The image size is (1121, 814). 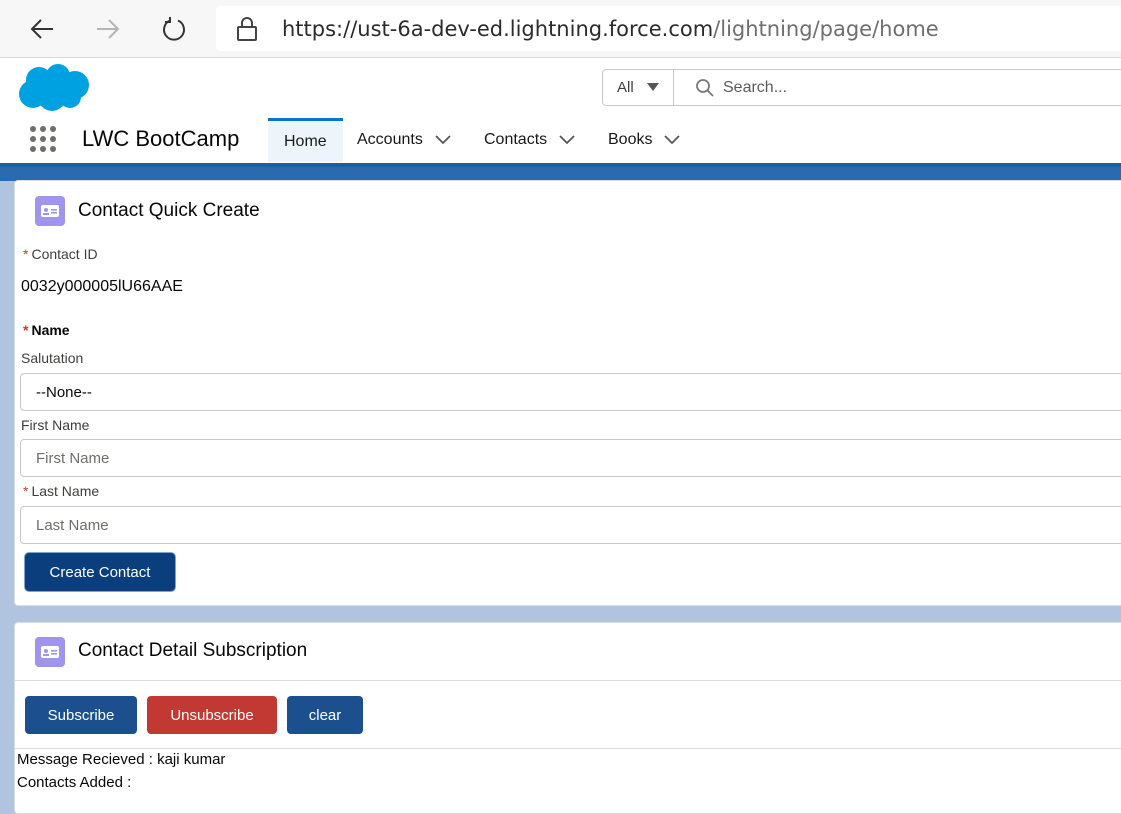 What do you see at coordinates (625, 87) in the screenshot?
I see `search-scope-value: All` at bounding box center [625, 87].